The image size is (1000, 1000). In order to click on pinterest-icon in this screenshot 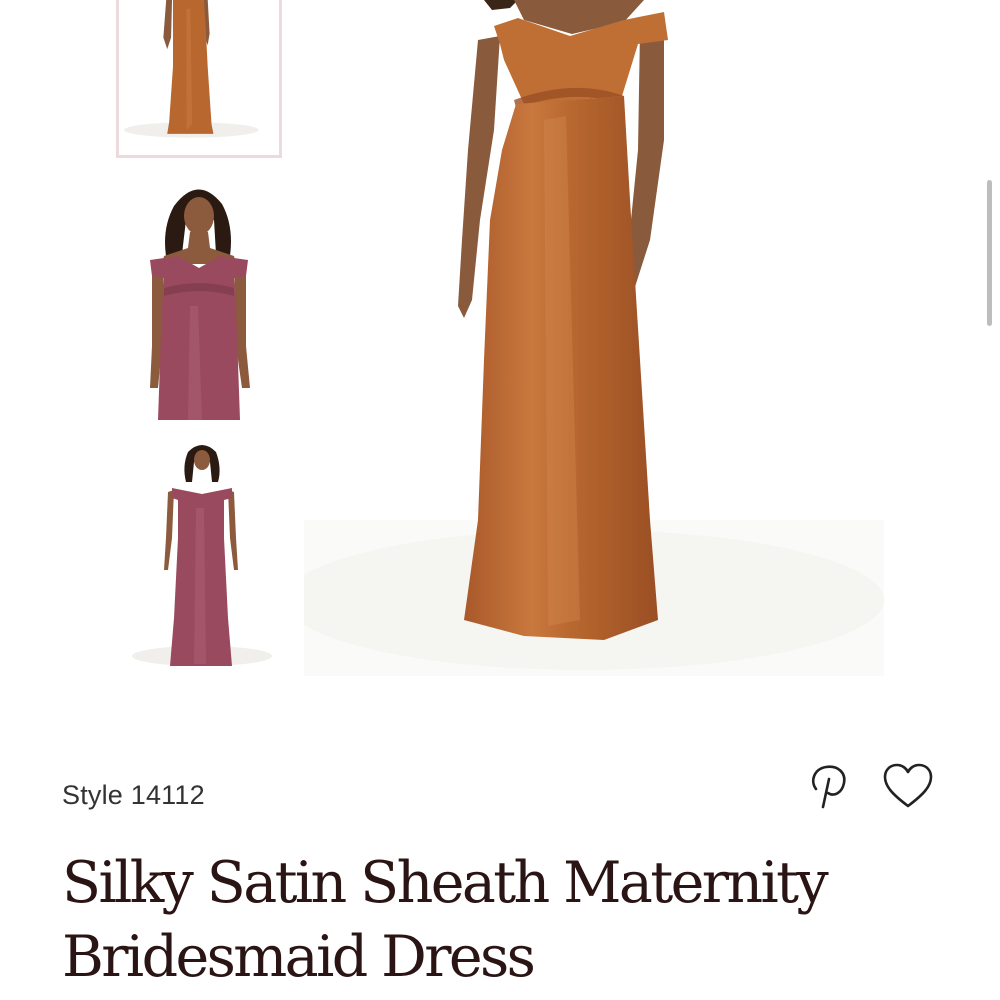, I will do `click(829, 787)`.